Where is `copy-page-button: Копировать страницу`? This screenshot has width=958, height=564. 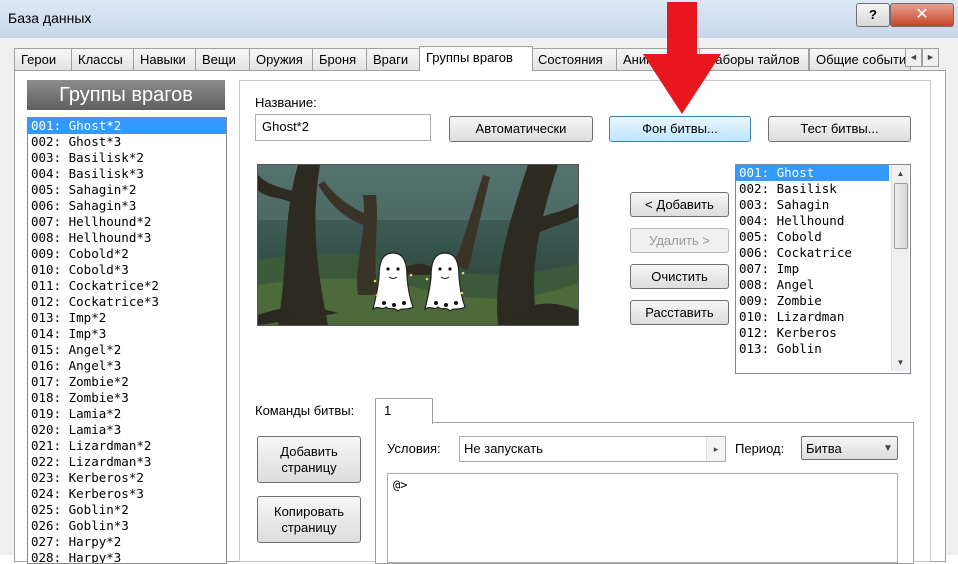 copy-page-button: Копировать страницу is located at coordinates (309, 519).